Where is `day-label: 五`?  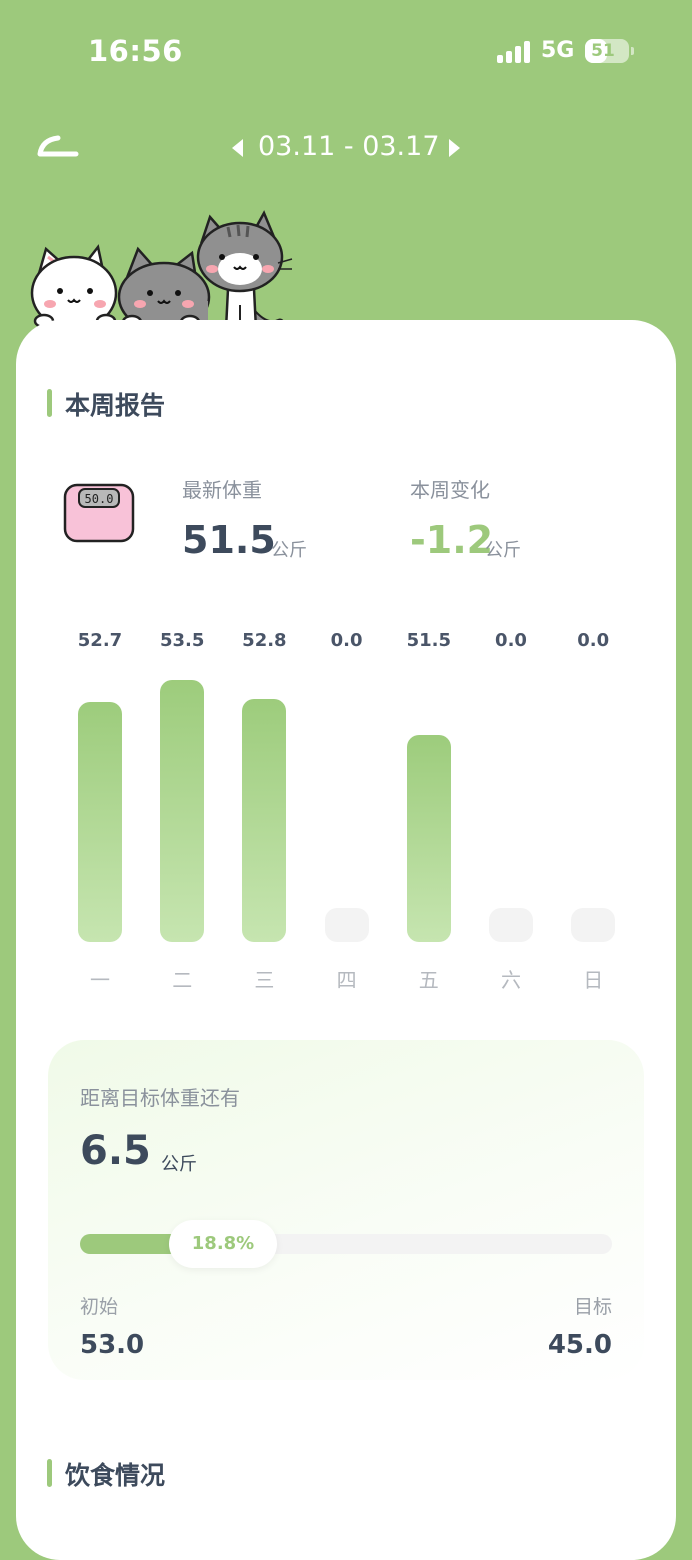 day-label: 五 is located at coordinates (428, 980).